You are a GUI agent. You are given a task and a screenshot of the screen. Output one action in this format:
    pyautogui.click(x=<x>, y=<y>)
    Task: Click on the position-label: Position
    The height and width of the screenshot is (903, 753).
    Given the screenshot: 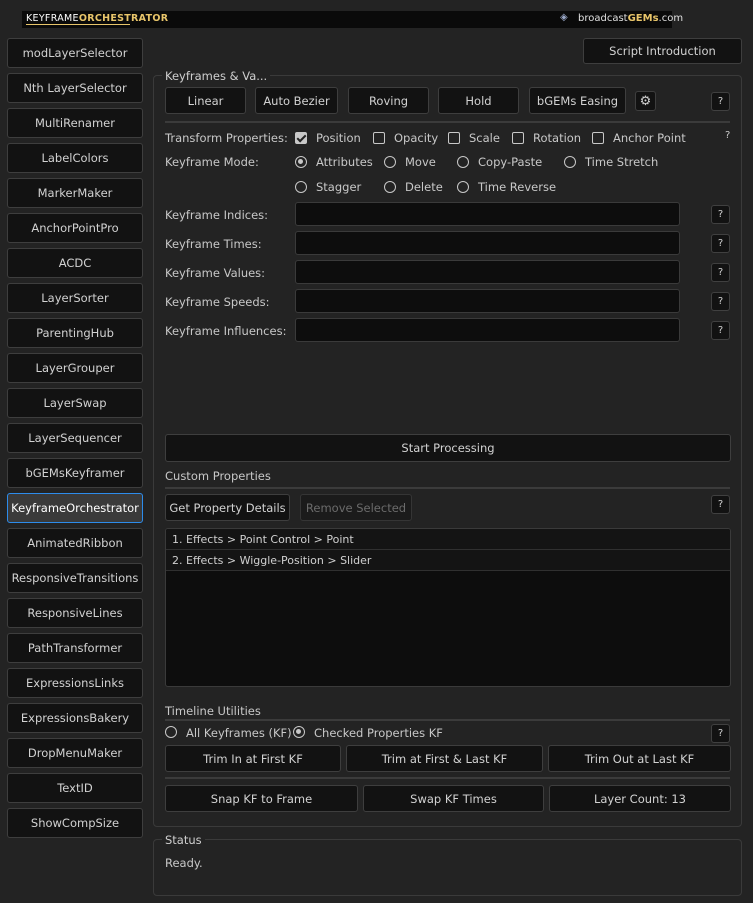 What is the action you would take?
    pyautogui.click(x=338, y=138)
    